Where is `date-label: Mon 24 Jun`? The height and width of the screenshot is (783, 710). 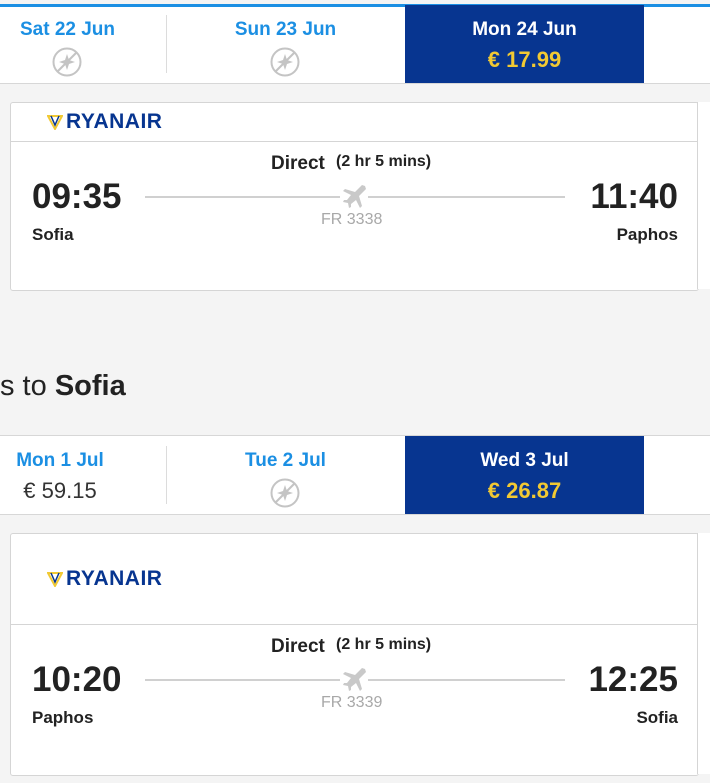
date-label: Mon 24 Jun is located at coordinates (524, 29).